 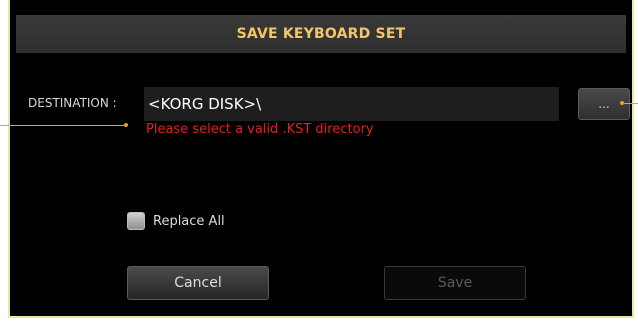 What do you see at coordinates (351, 104) in the screenshot?
I see `destination-path-field: <KORG DISK>\` at bounding box center [351, 104].